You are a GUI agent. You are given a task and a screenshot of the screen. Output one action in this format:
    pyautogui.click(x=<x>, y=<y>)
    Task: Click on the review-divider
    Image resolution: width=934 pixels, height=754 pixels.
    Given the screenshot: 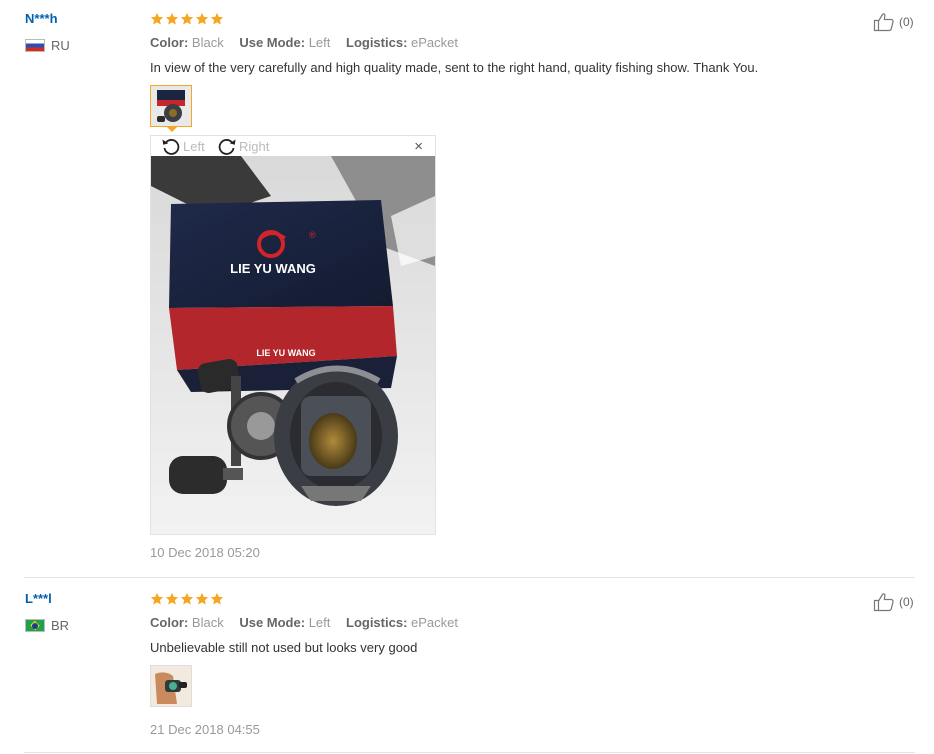 What is the action you would take?
    pyautogui.click(x=469, y=752)
    